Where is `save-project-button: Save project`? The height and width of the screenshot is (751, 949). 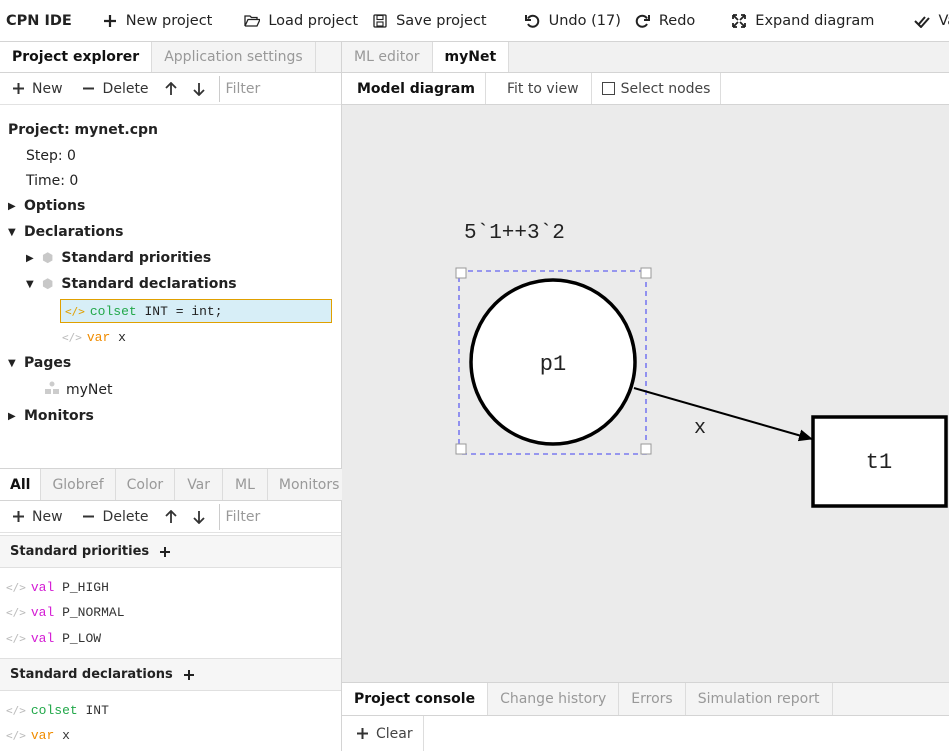 save-project-button: Save project is located at coordinates (435, 20).